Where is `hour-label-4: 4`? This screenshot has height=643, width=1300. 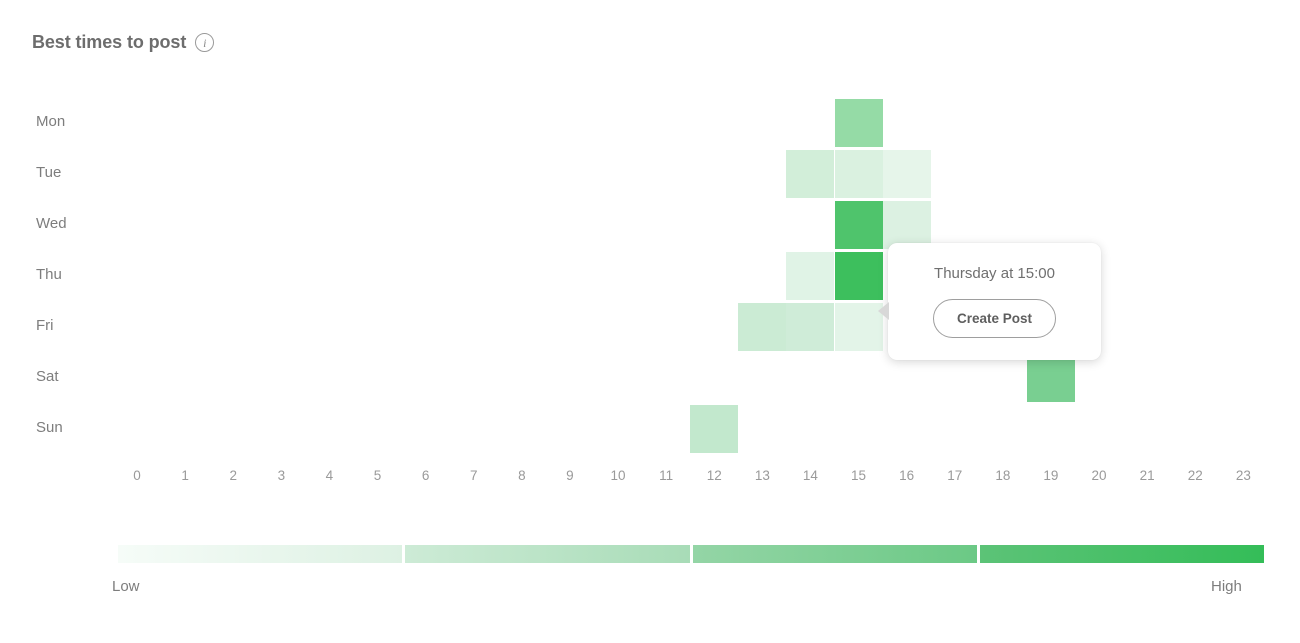 hour-label-4: 4 is located at coordinates (329, 475).